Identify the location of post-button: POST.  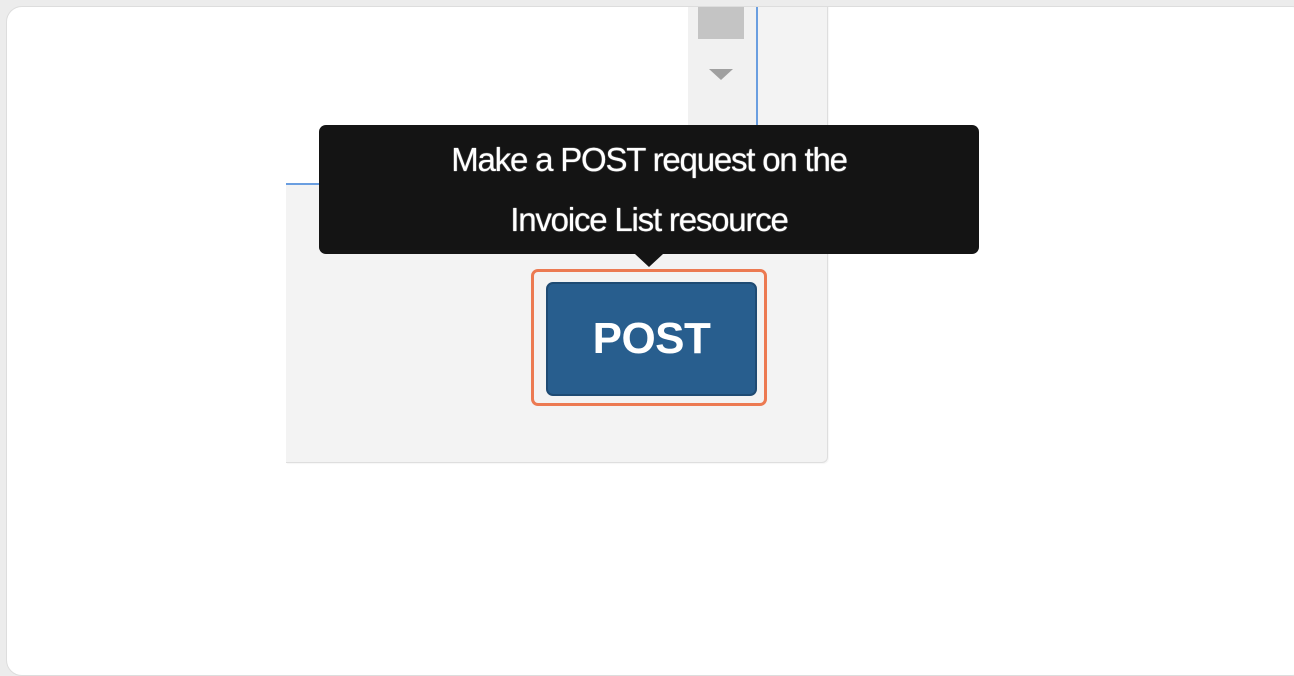
(651, 339).